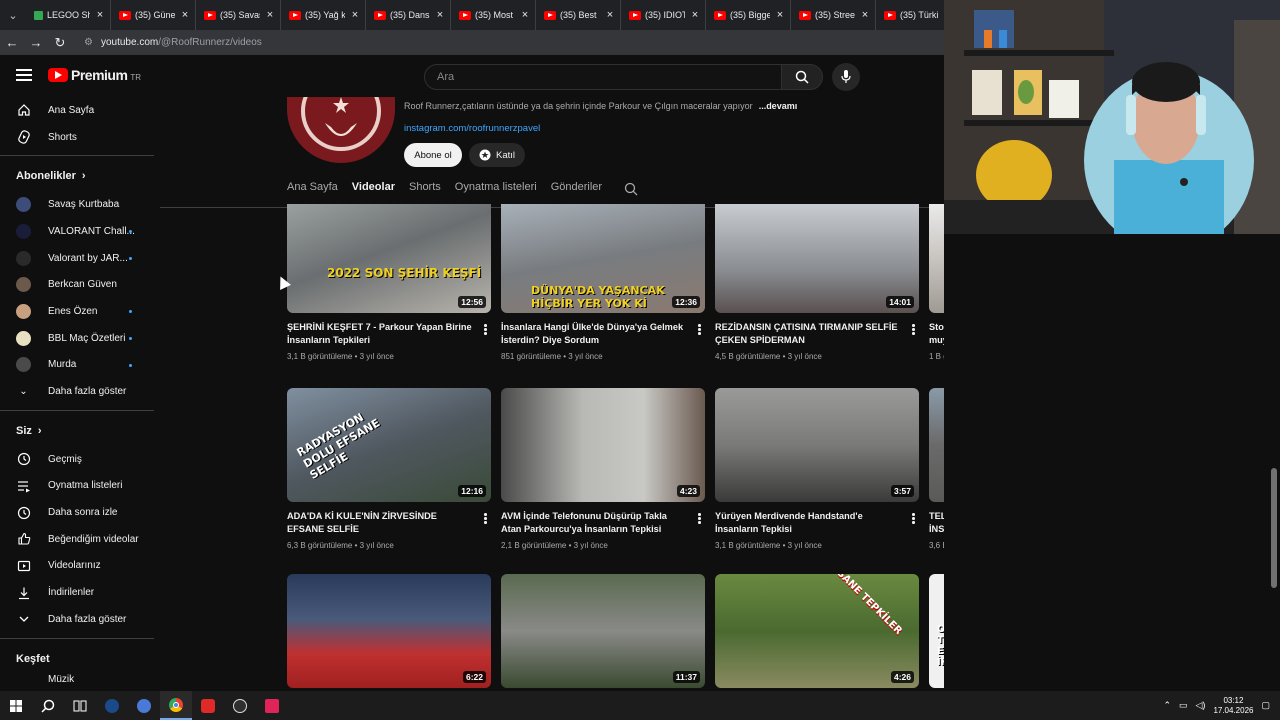 Image resolution: width=1280 pixels, height=720 pixels. I want to click on you-heading: Siz ›, so click(77, 431).